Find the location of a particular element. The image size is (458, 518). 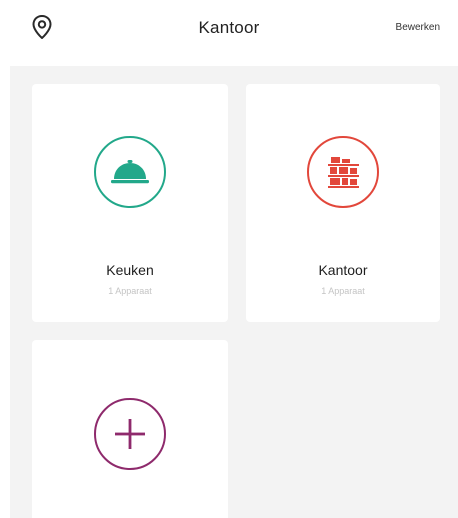

page-title: Kantoor is located at coordinates (229, 27).